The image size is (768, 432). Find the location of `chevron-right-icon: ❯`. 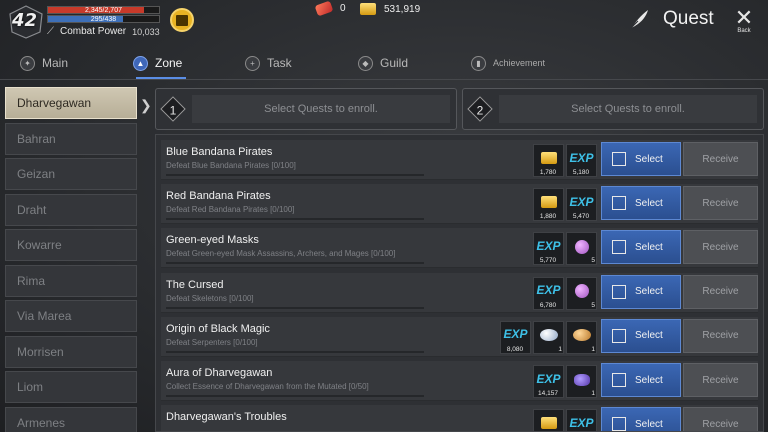

chevron-right-icon: ❯ is located at coordinates (146, 105).